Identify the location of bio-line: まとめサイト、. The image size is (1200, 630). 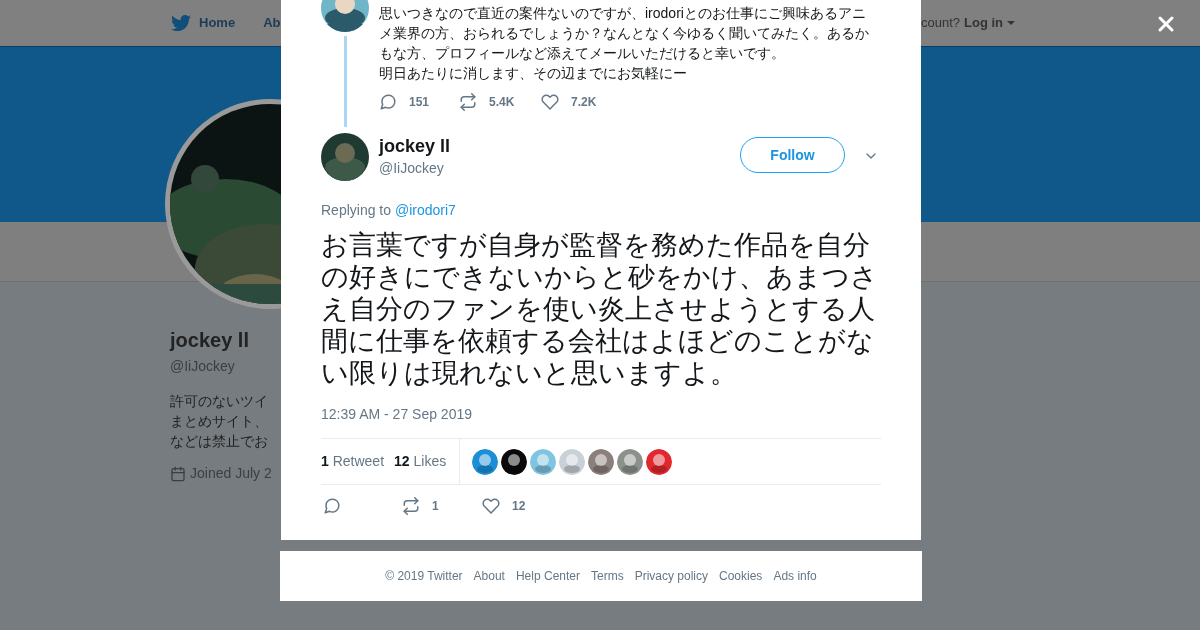
(219, 421).